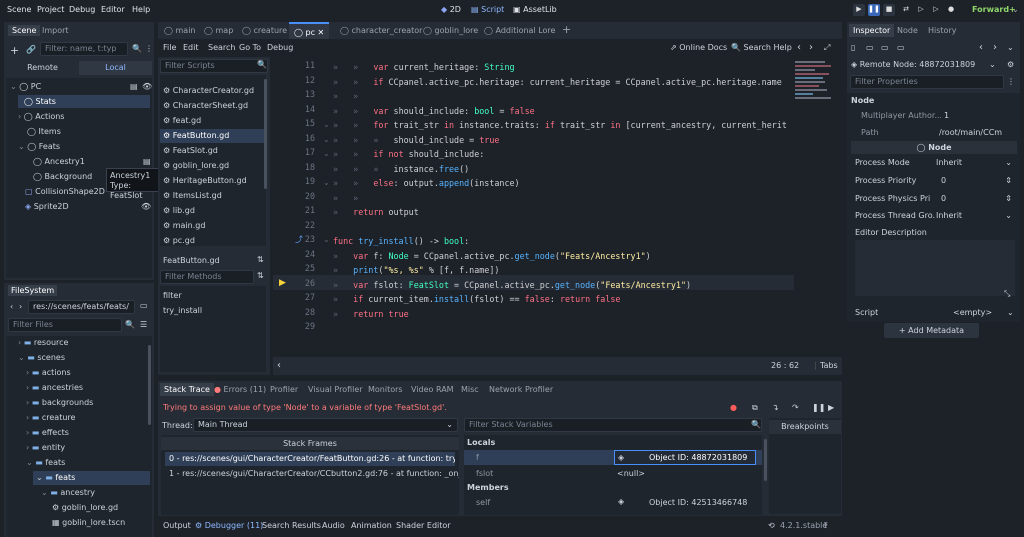 Image resolution: width=1024 pixels, height=537 pixels. I want to click on scene-filter-input: Filter: name, t:typ, so click(84, 49).